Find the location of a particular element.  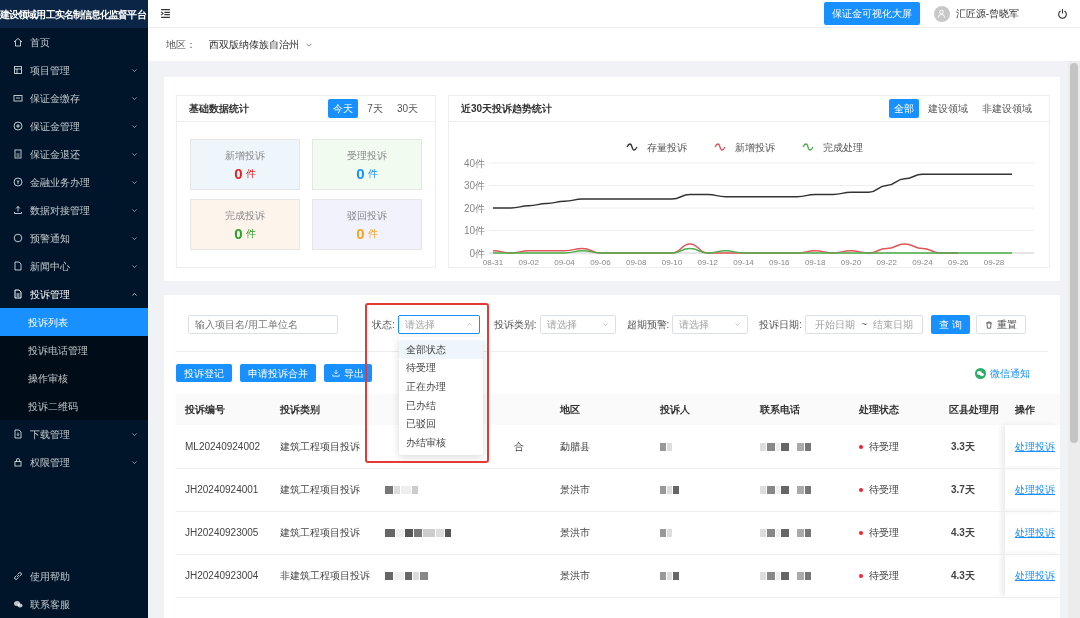

legend-label: 存量投诉 is located at coordinates (667, 147).